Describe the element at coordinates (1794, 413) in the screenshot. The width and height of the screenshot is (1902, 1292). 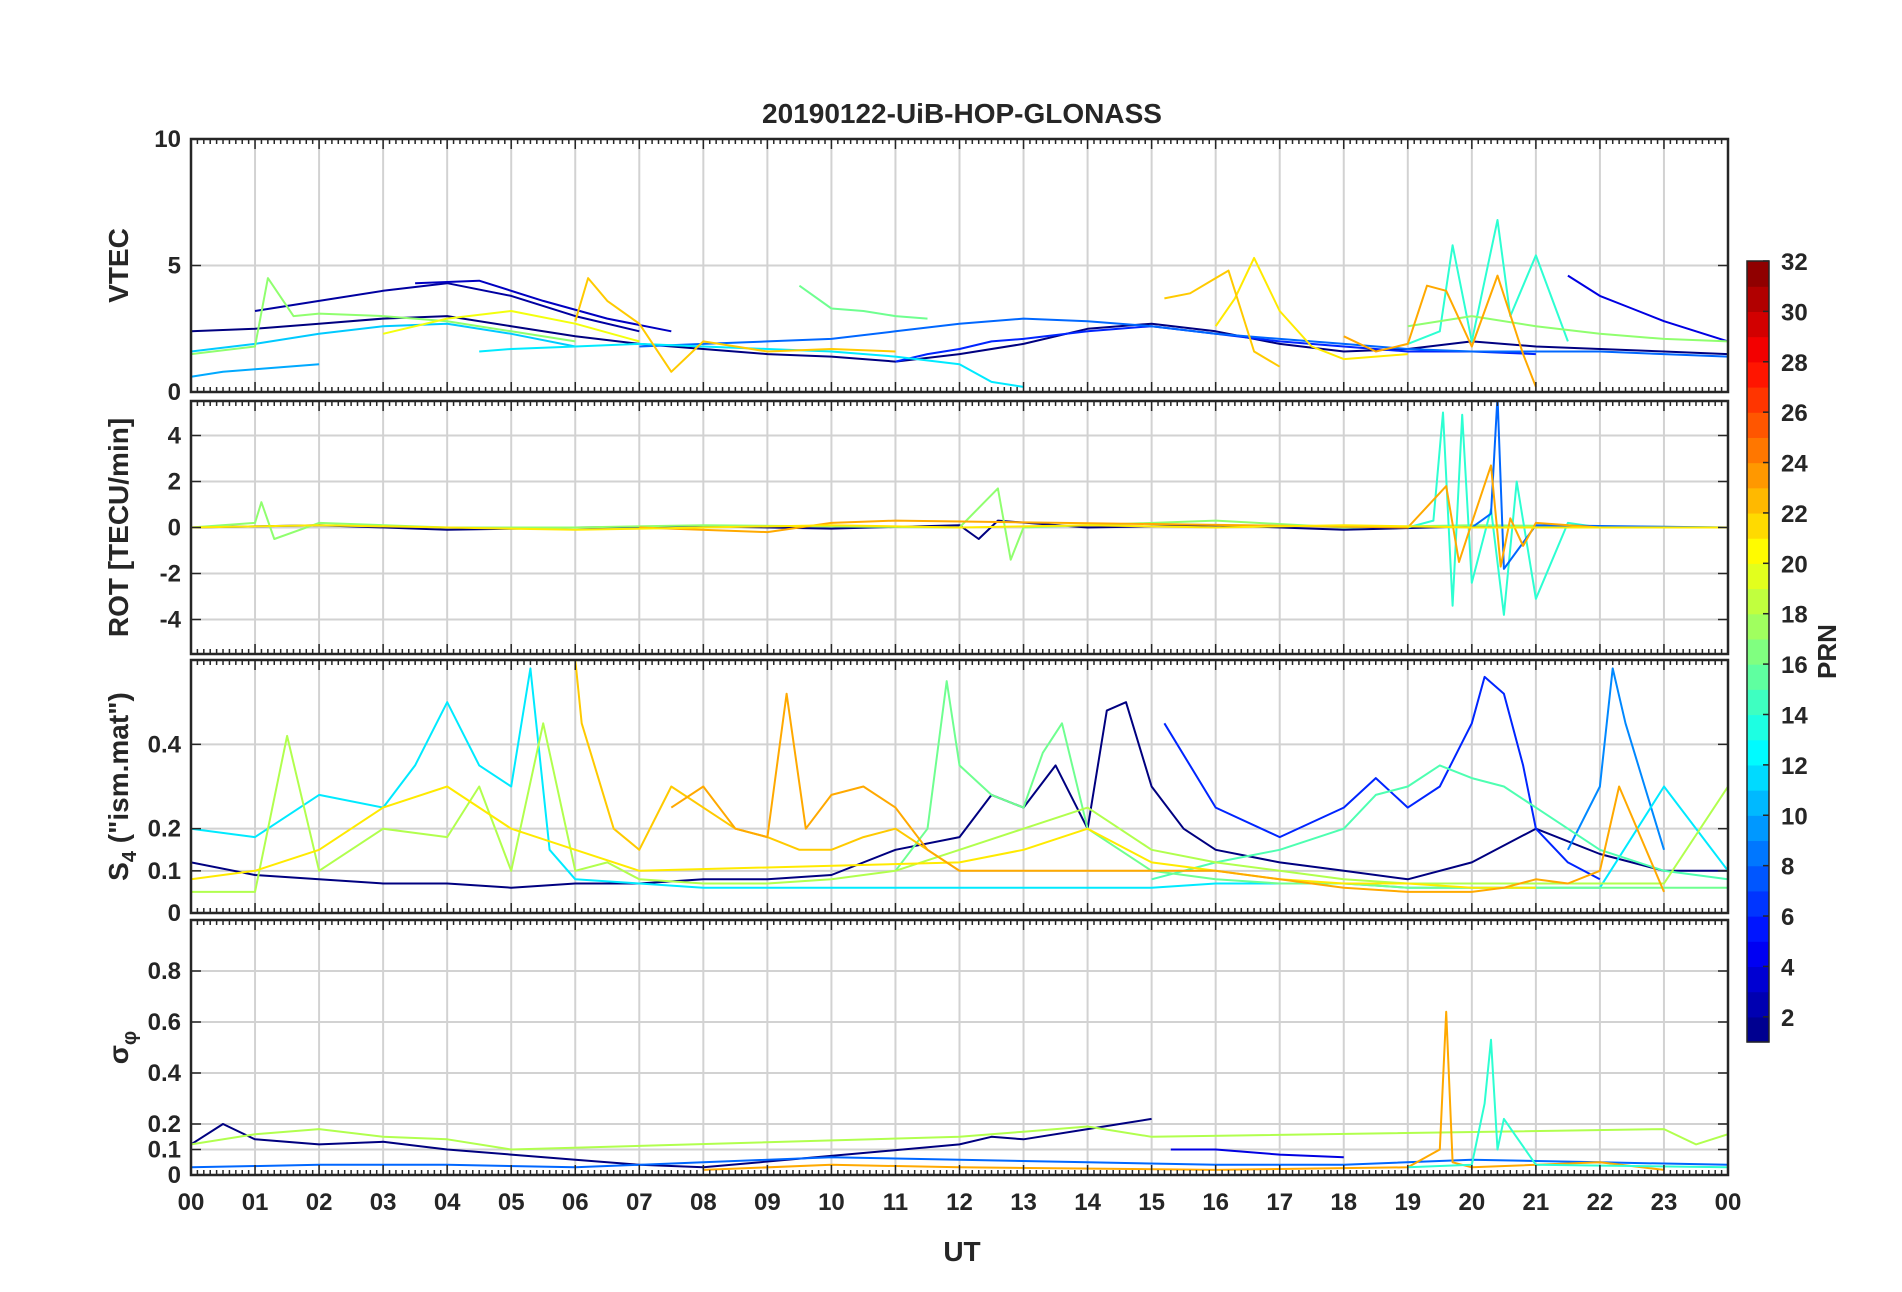
I see `colorbar-tick-label: 26` at that location.